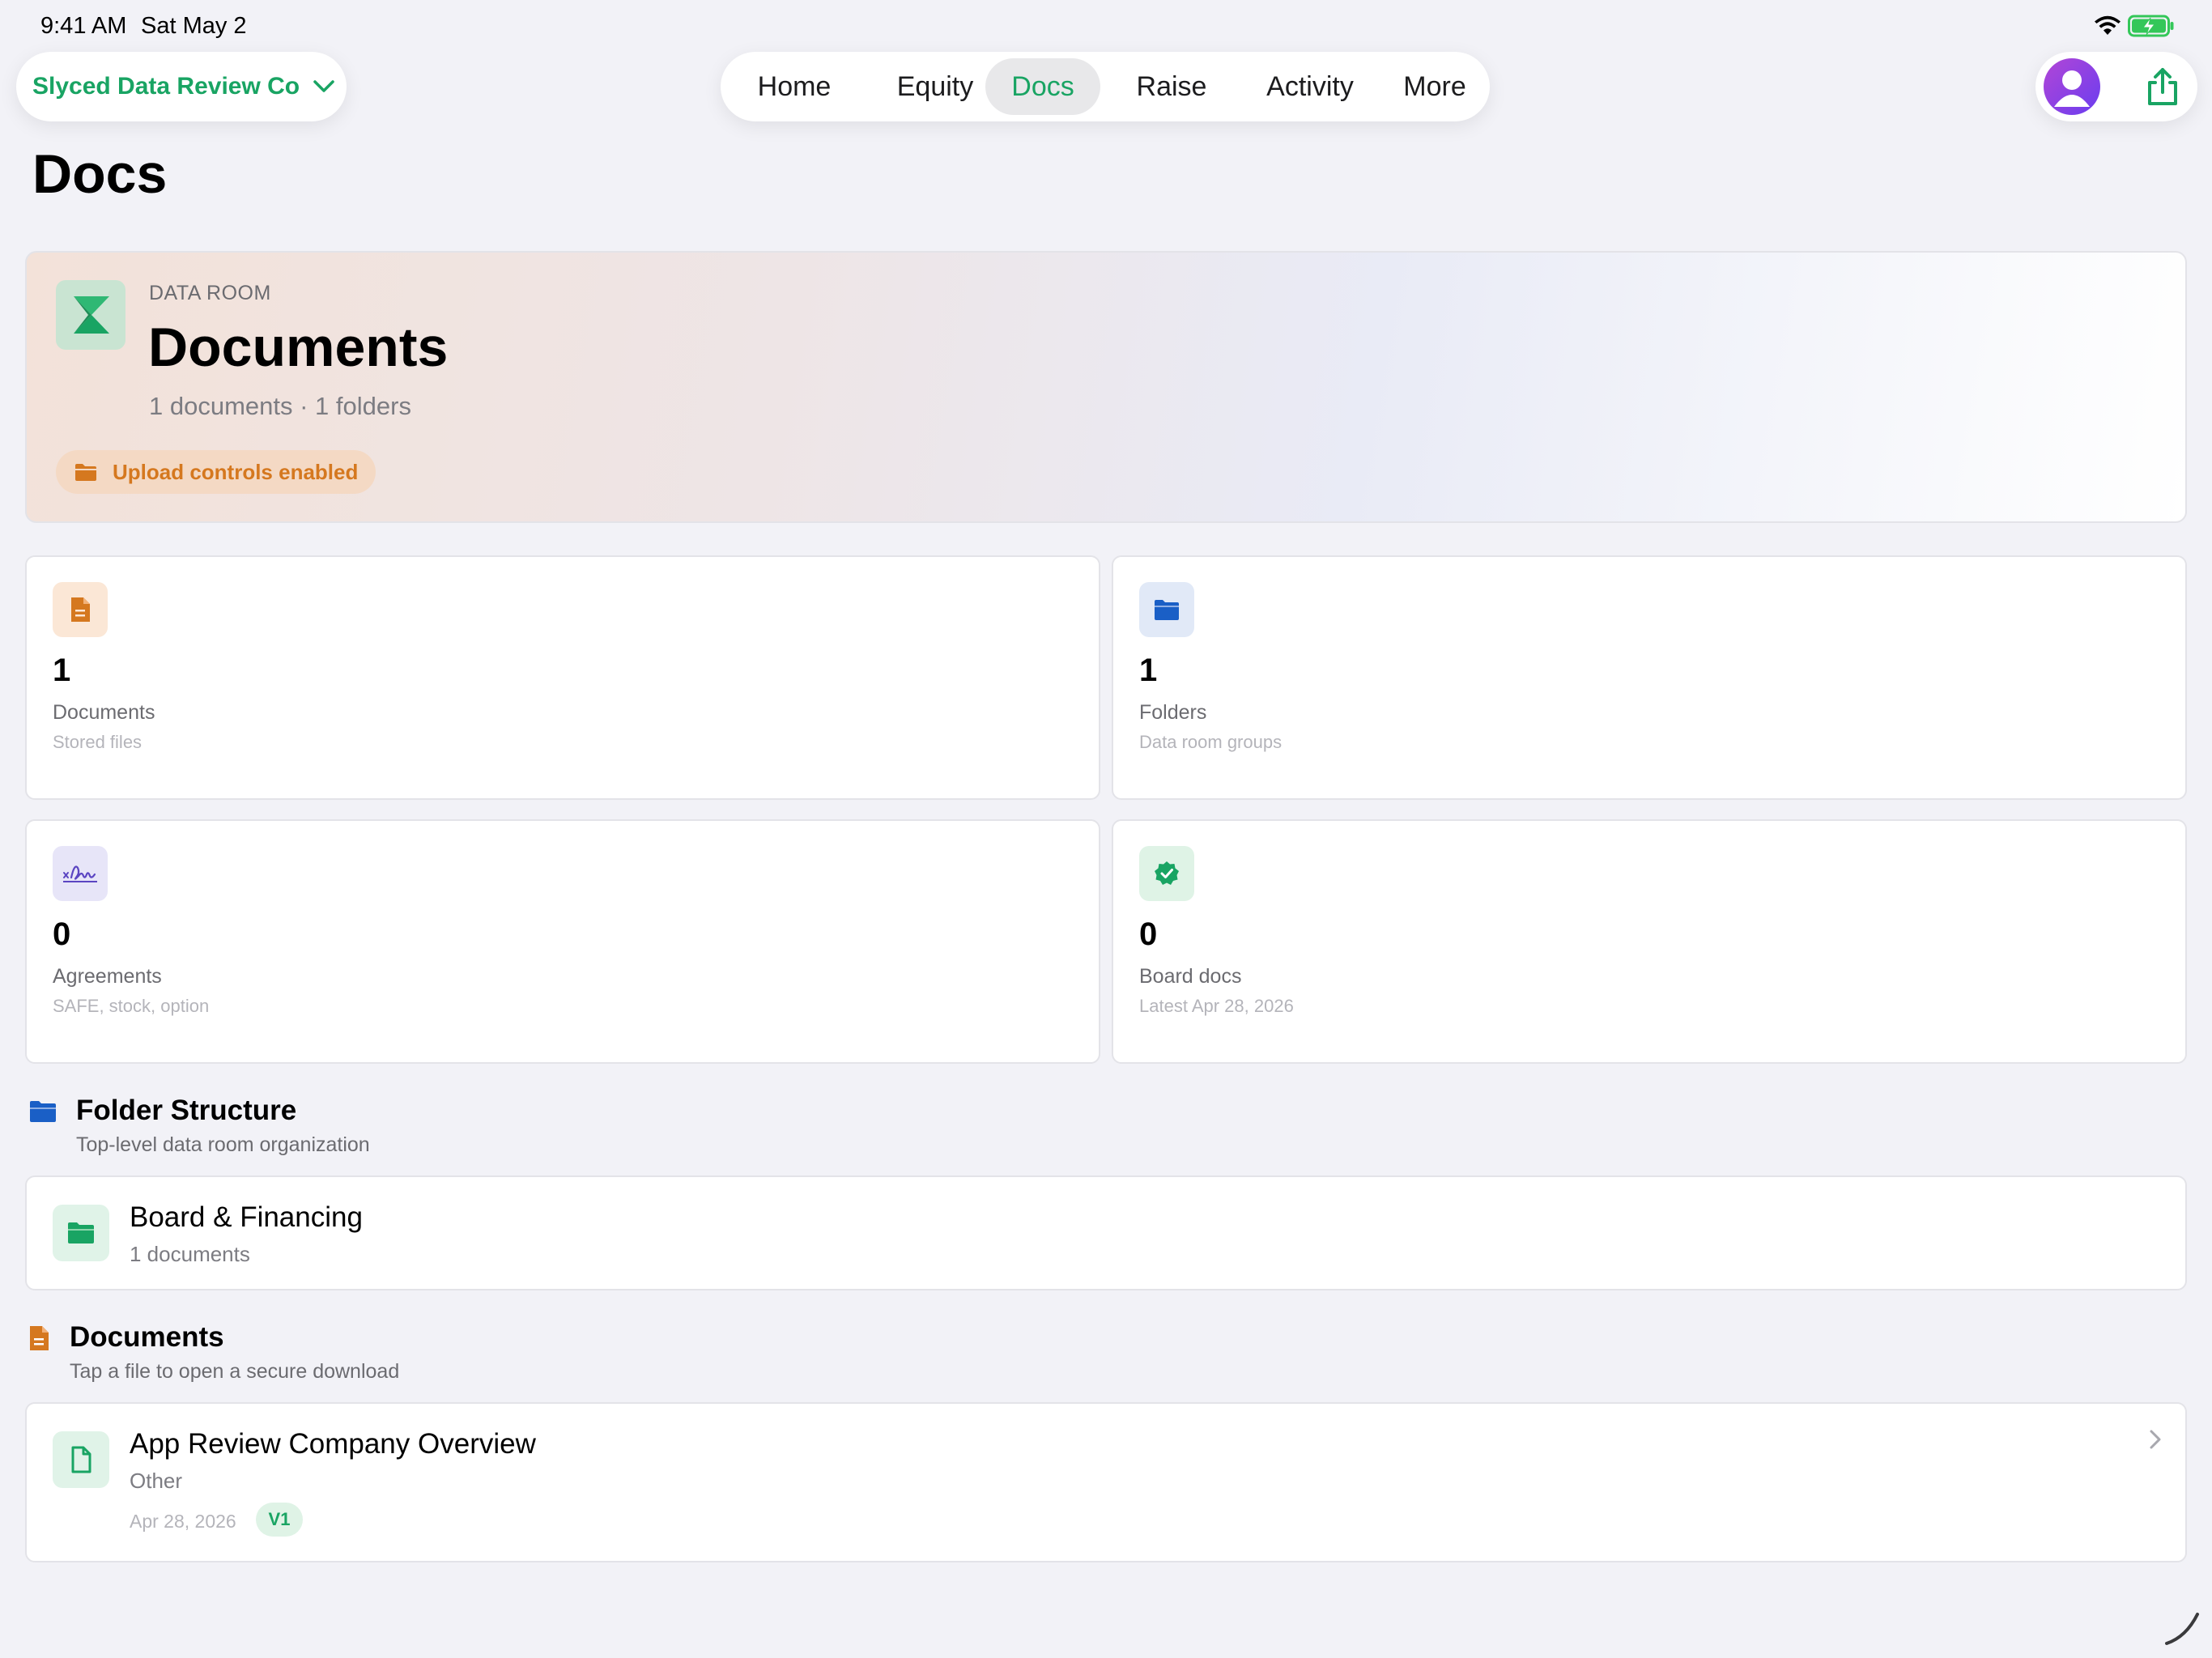 The width and height of the screenshot is (2212, 1658). Describe the element at coordinates (1649, 677) in the screenshot. I see `stat-card-folders: 1 Folders Data room groups` at that location.